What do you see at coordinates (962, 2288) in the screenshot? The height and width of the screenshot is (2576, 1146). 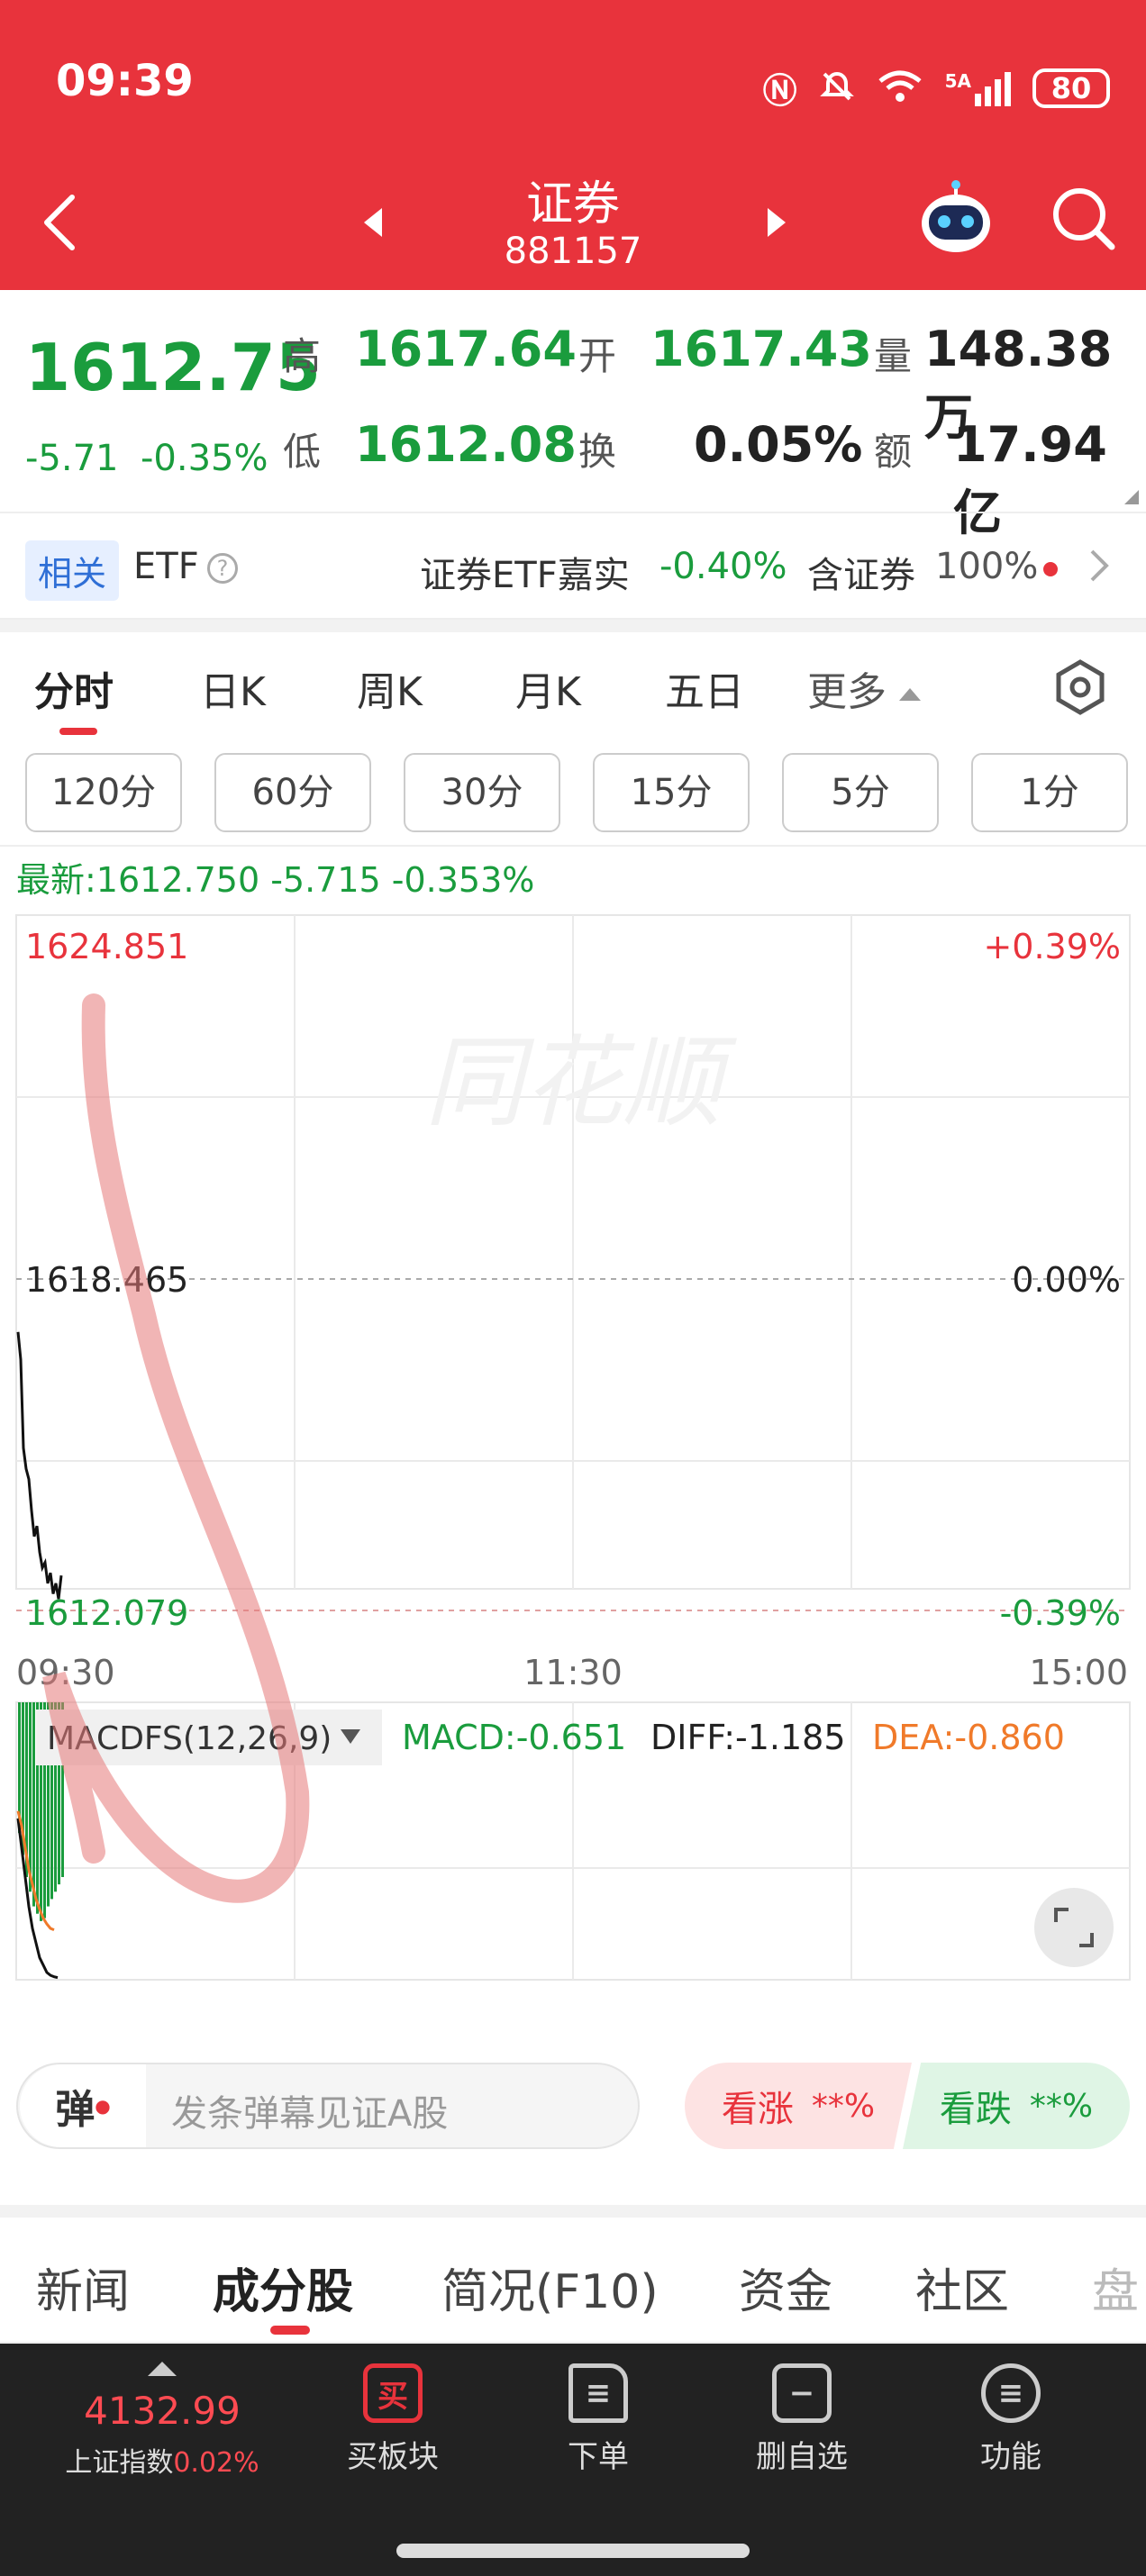 I see `tab-community: 社区` at bounding box center [962, 2288].